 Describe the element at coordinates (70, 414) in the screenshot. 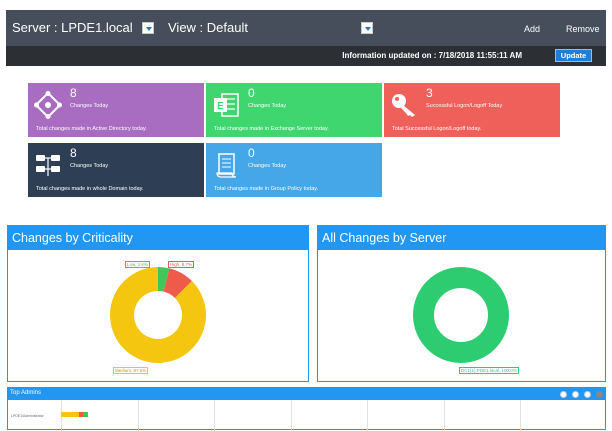

I see `admin-bar-medium` at that location.